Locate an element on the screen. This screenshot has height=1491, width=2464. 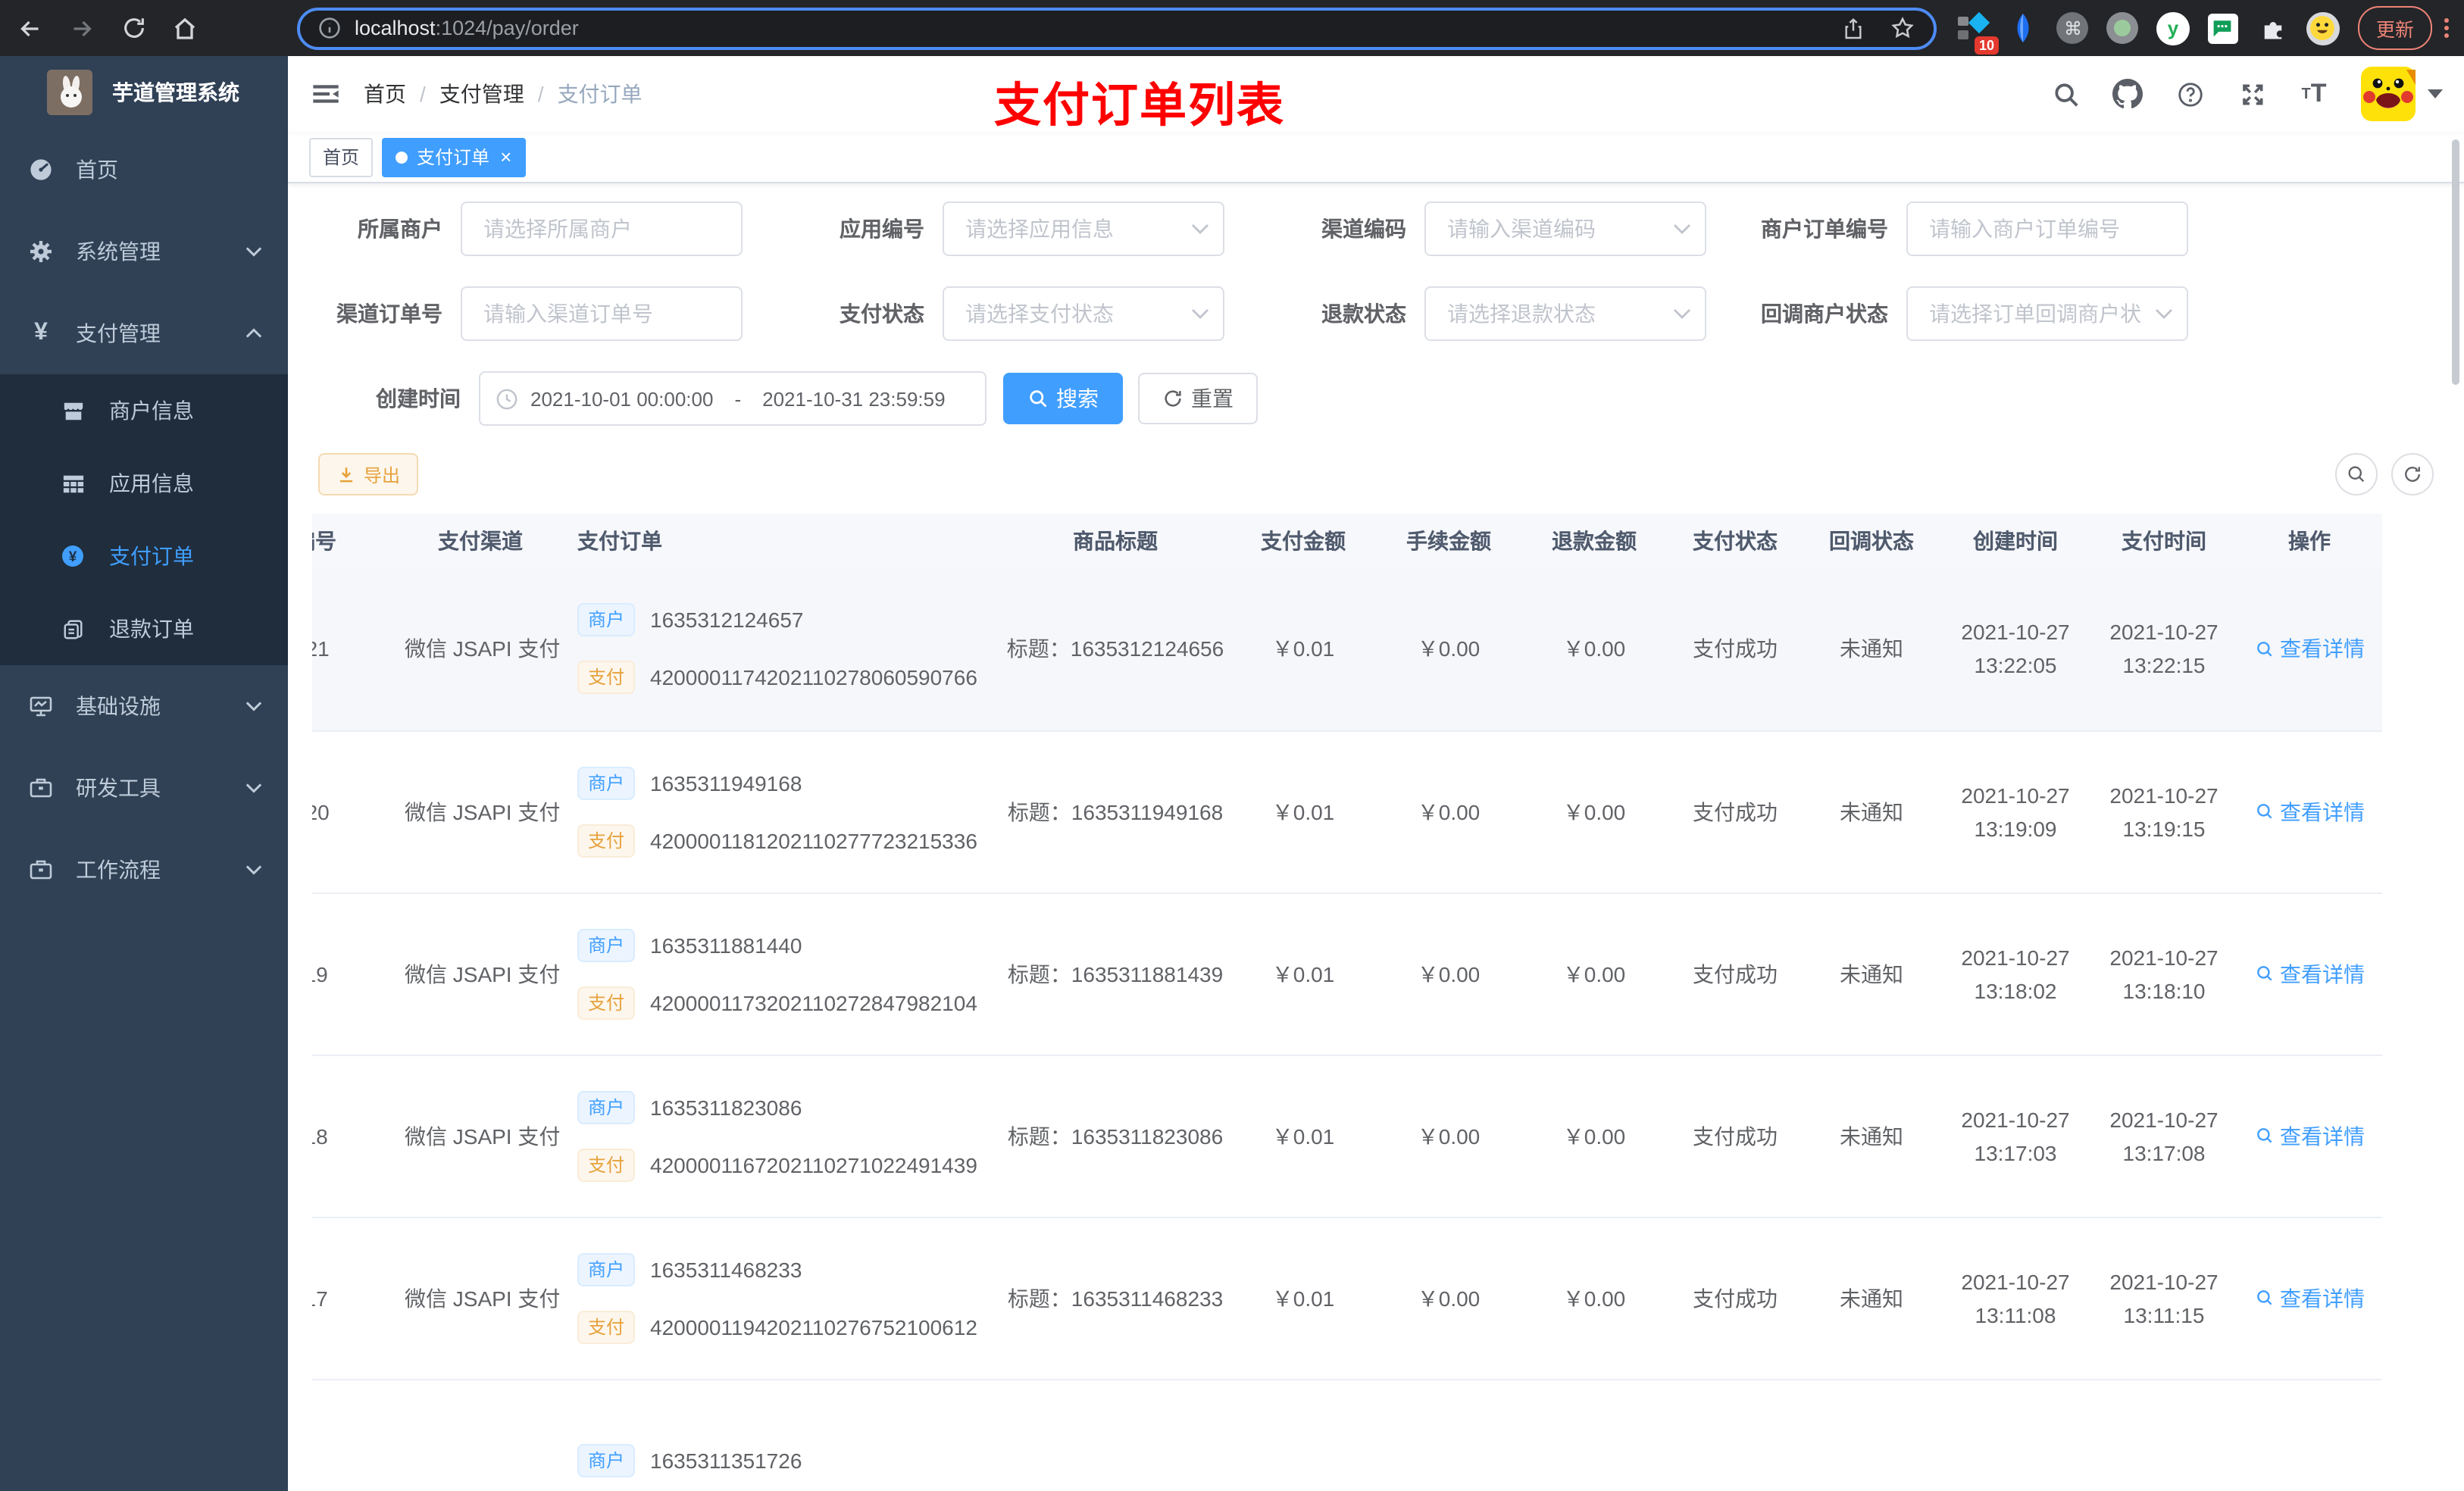
notify-status-cell: 未通知 is located at coordinates (1871, 811).